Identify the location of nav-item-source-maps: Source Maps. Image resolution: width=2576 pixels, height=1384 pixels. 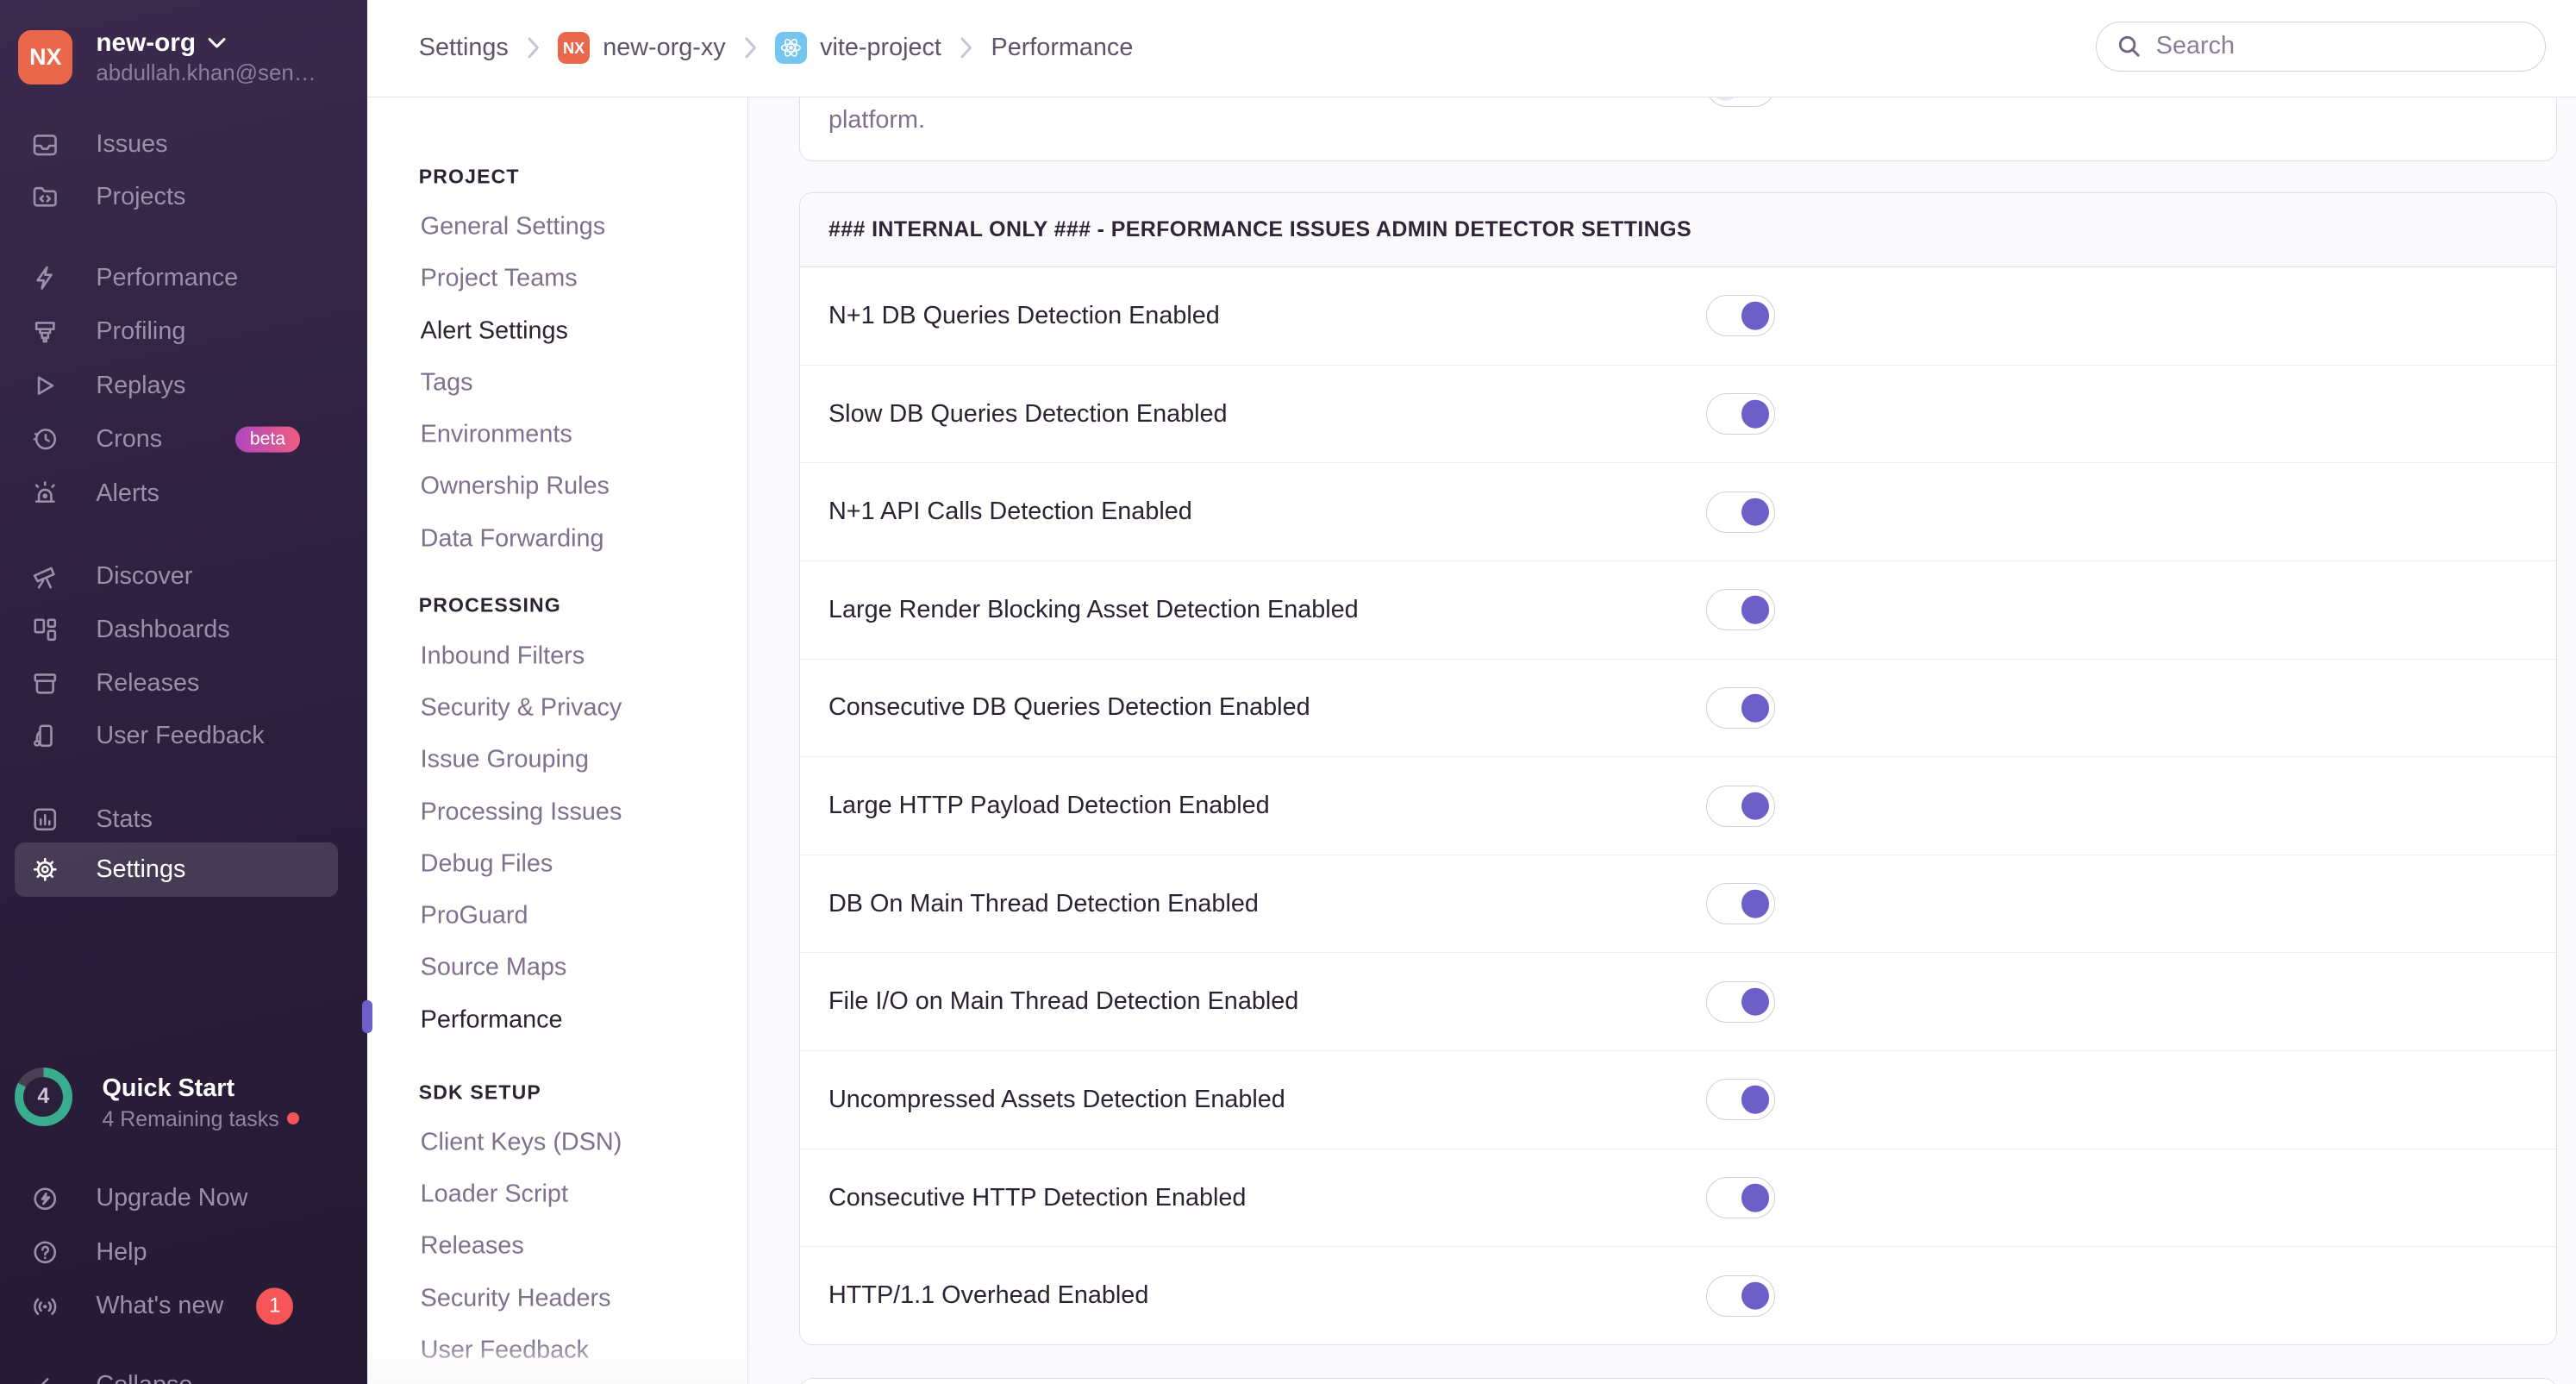
(494, 968).